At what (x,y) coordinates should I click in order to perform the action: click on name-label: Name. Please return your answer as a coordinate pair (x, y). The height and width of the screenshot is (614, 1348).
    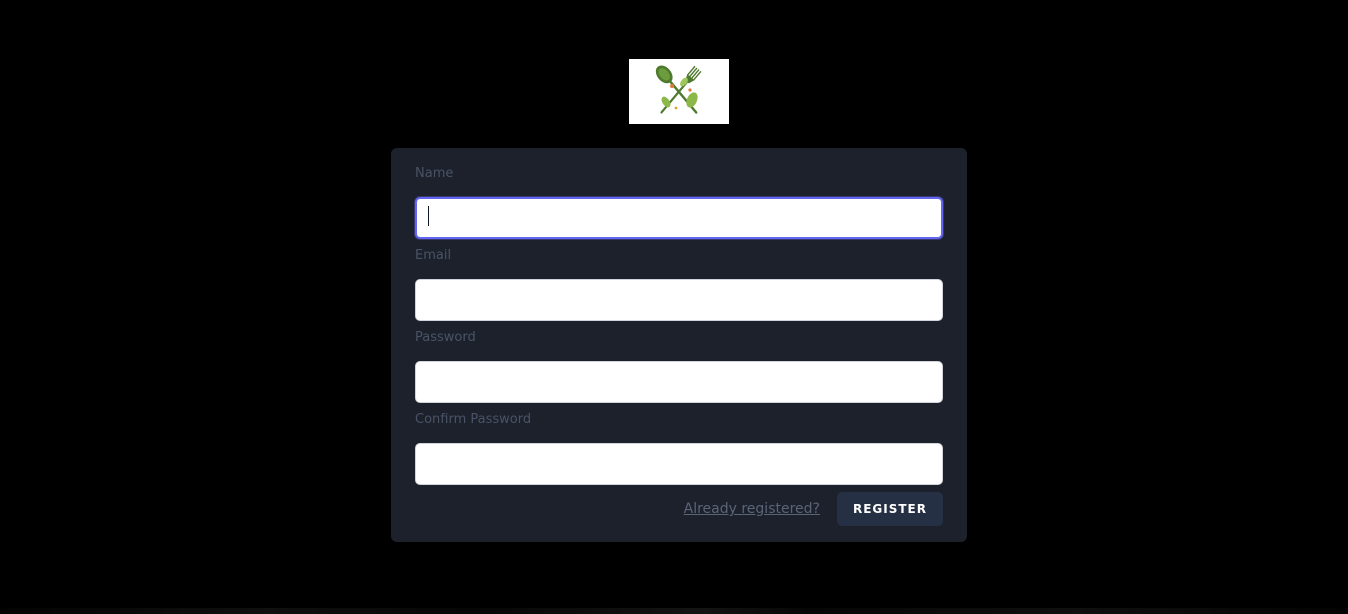
    Looking at the image, I should click on (434, 173).